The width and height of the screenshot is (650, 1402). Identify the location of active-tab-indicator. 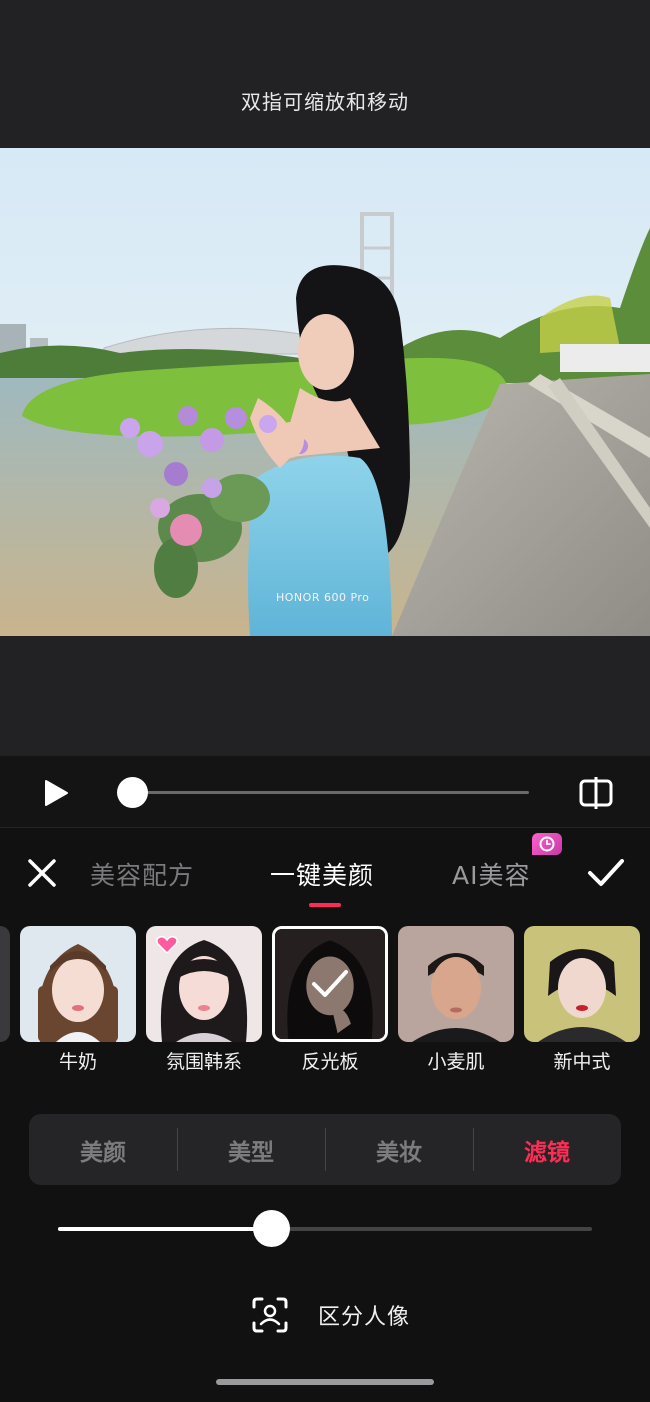
(325, 905).